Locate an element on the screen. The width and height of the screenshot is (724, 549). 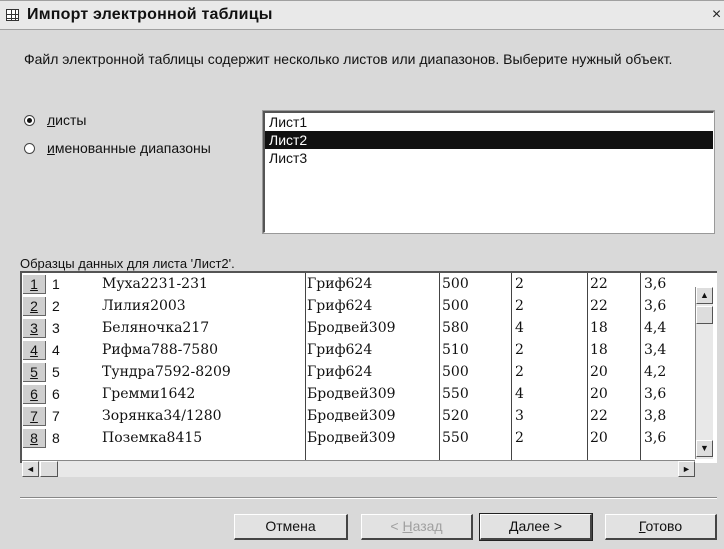
list-item-sheet1: Лист1 is located at coordinates (489, 122).